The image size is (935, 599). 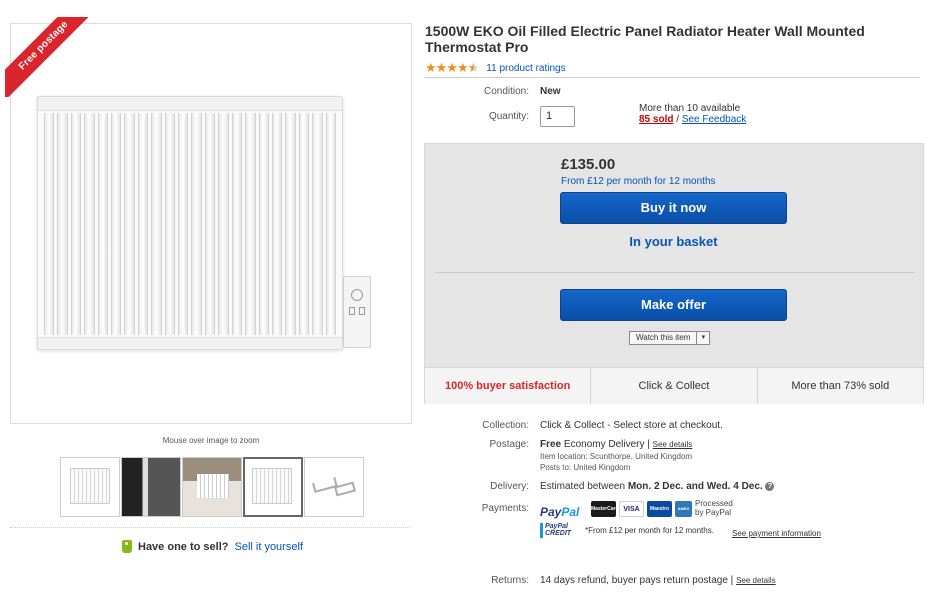 I want to click on processed-text: Processed, so click(x=714, y=503).